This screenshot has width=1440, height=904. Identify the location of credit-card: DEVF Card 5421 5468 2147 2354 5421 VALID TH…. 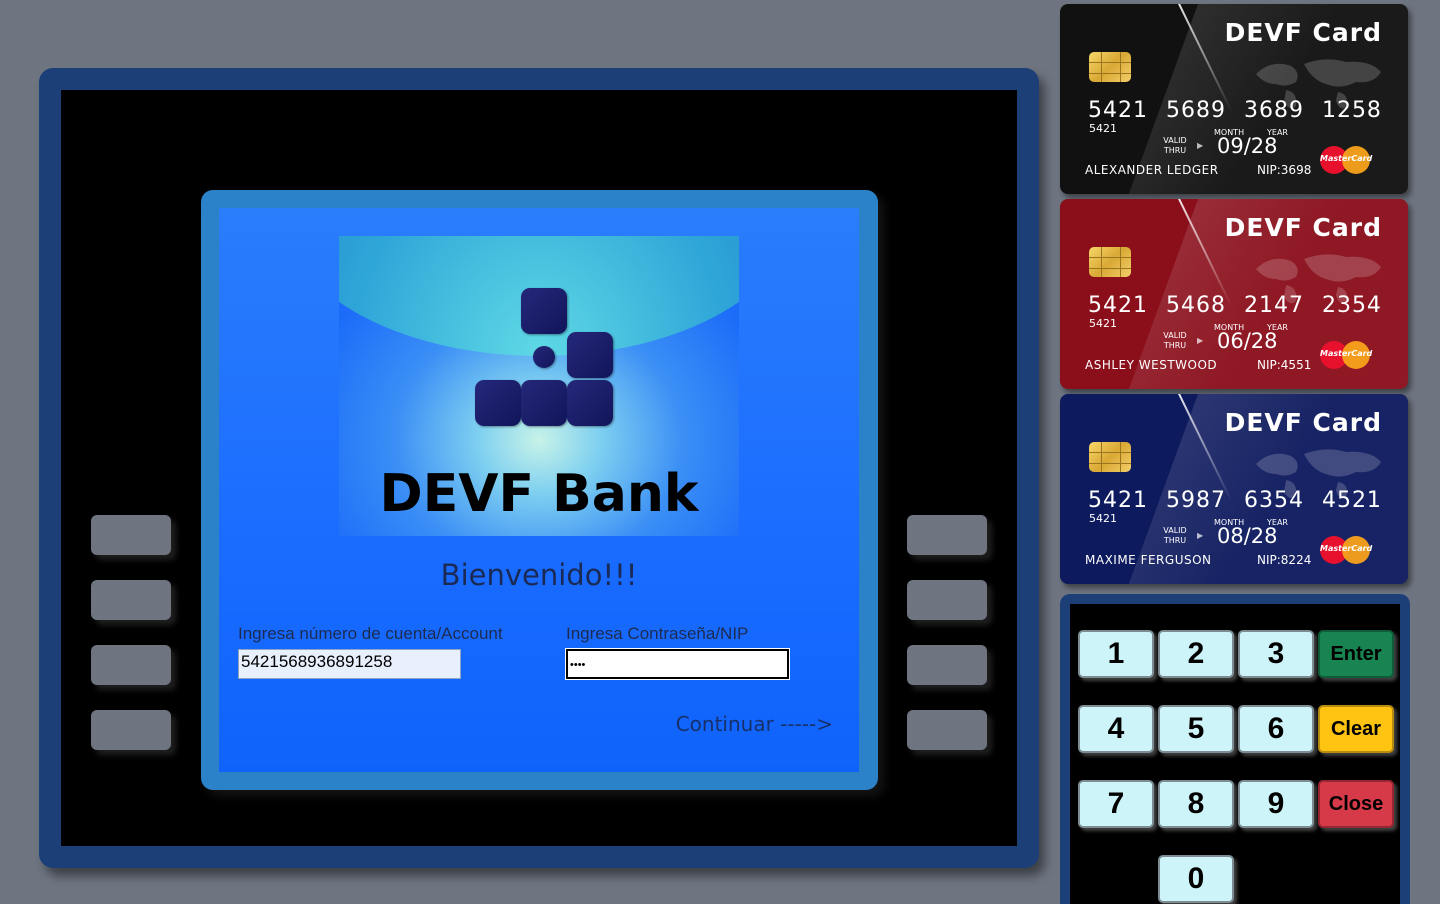
(1234, 294).